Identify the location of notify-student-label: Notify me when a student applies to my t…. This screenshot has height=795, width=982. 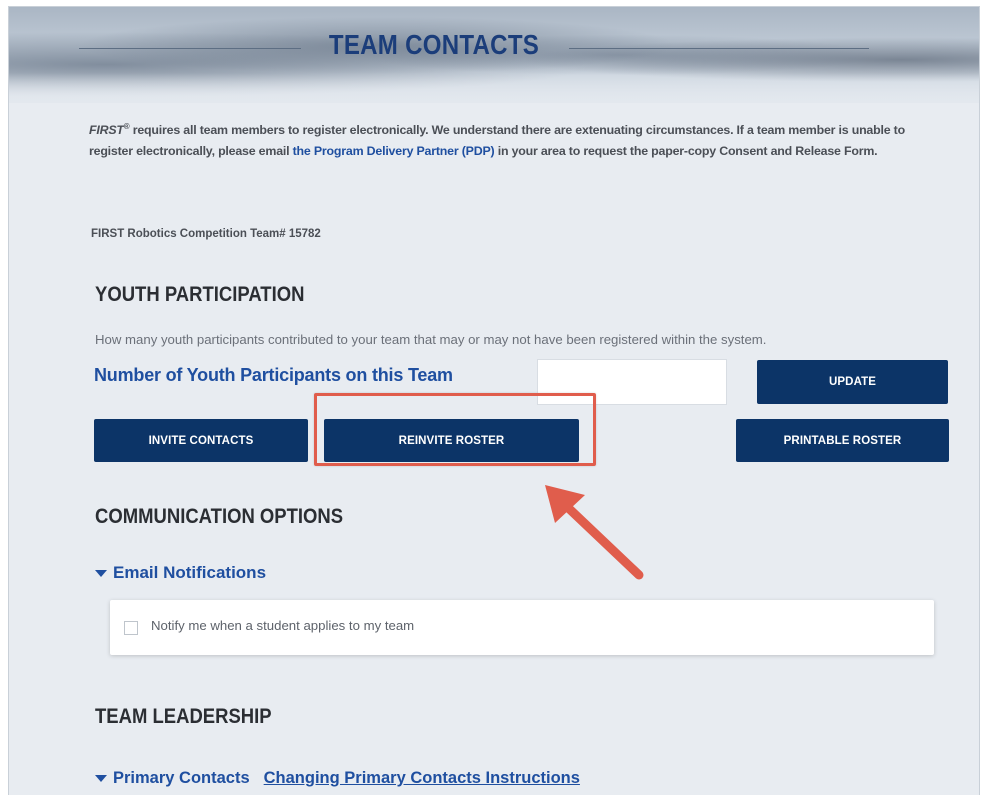
(283, 625).